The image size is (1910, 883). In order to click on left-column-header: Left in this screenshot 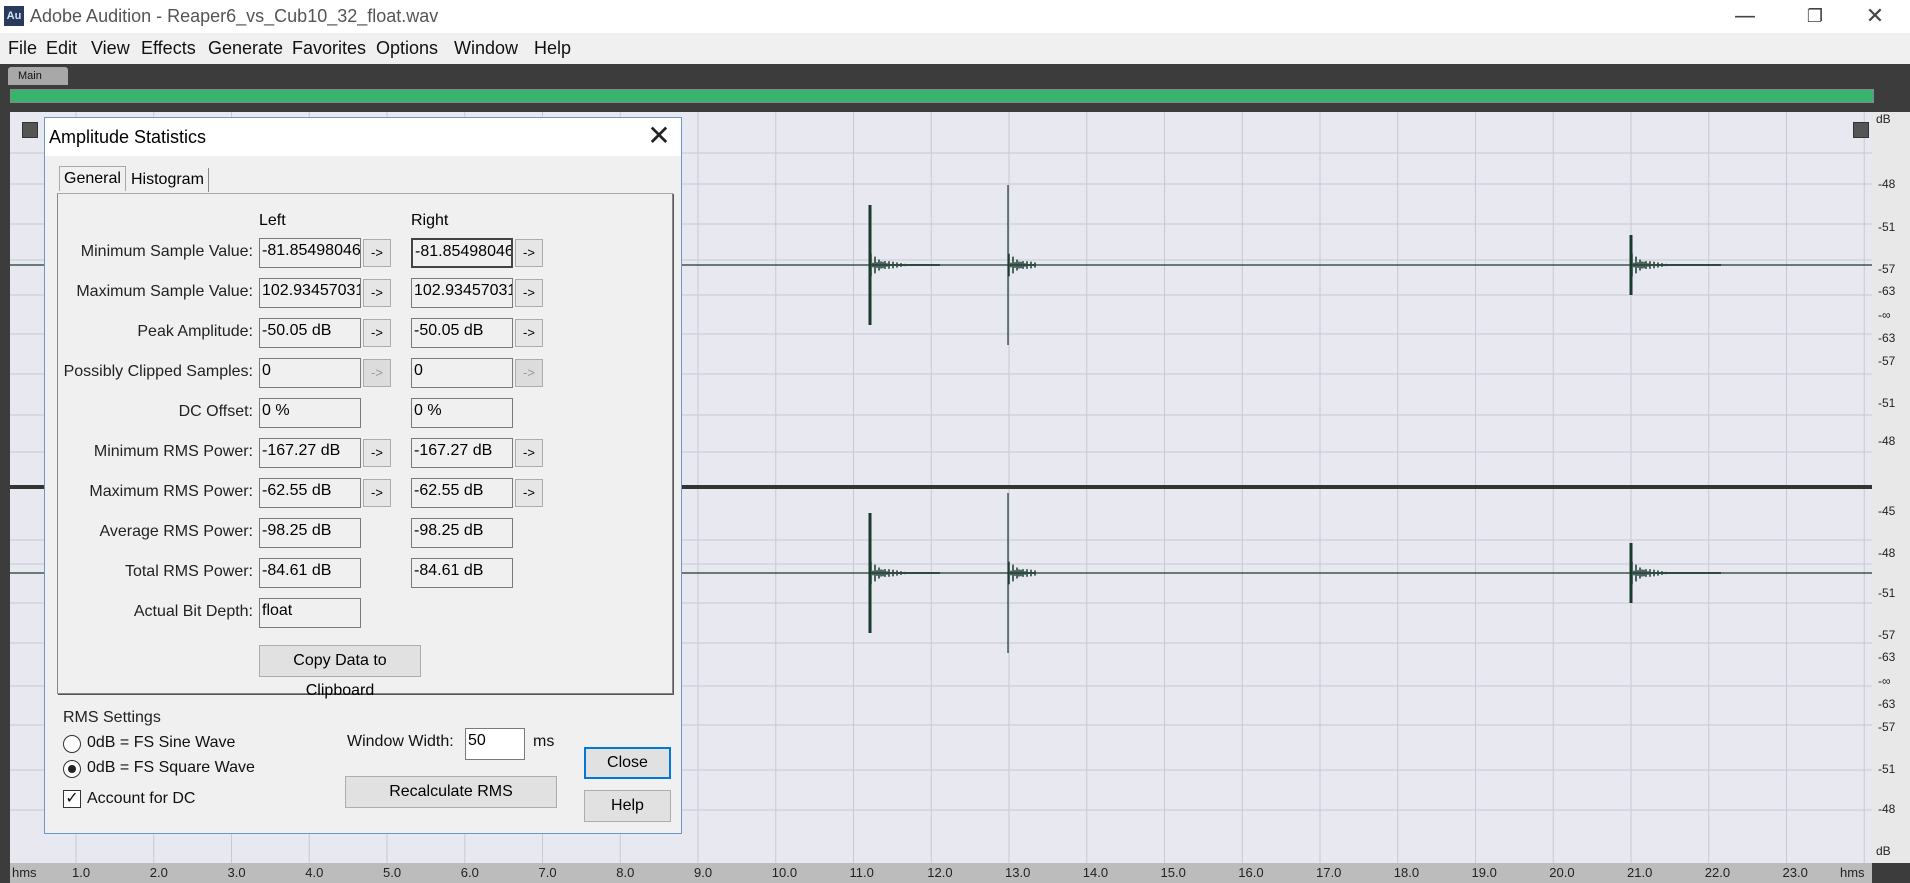, I will do `click(272, 220)`.